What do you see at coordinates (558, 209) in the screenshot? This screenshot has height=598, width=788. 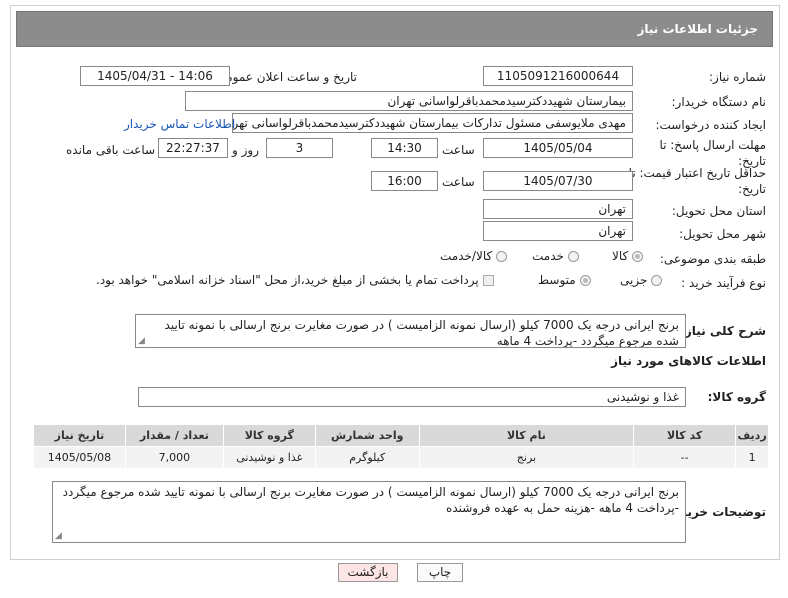 I see `delivery-province-field: تهران` at bounding box center [558, 209].